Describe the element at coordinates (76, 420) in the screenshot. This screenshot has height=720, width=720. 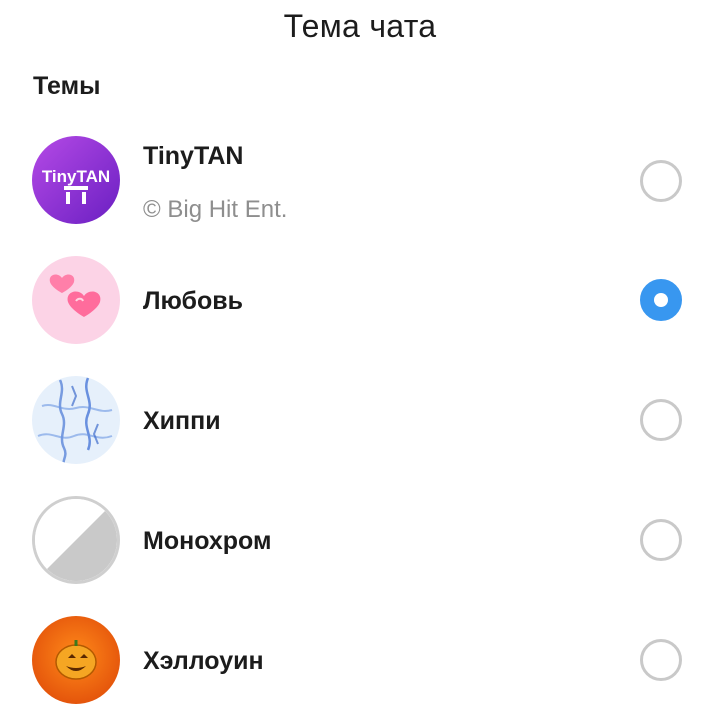
I see `hippie-tiedye-thumbnail-icon` at that location.